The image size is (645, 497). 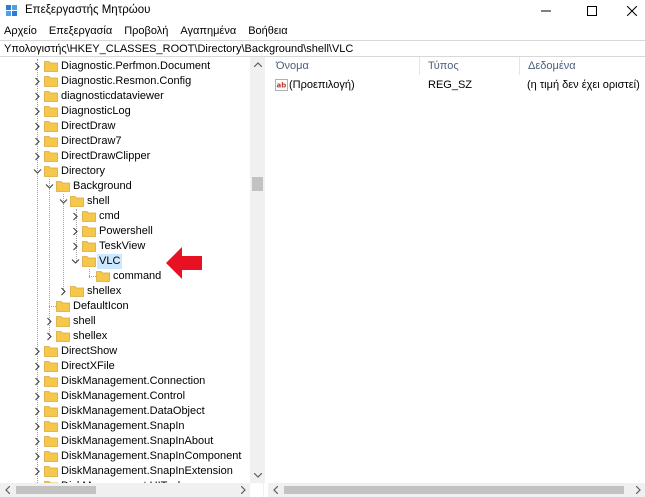 What do you see at coordinates (125, 426) in the screenshot?
I see `tree-item: DiskManagement.SnapIn` at bounding box center [125, 426].